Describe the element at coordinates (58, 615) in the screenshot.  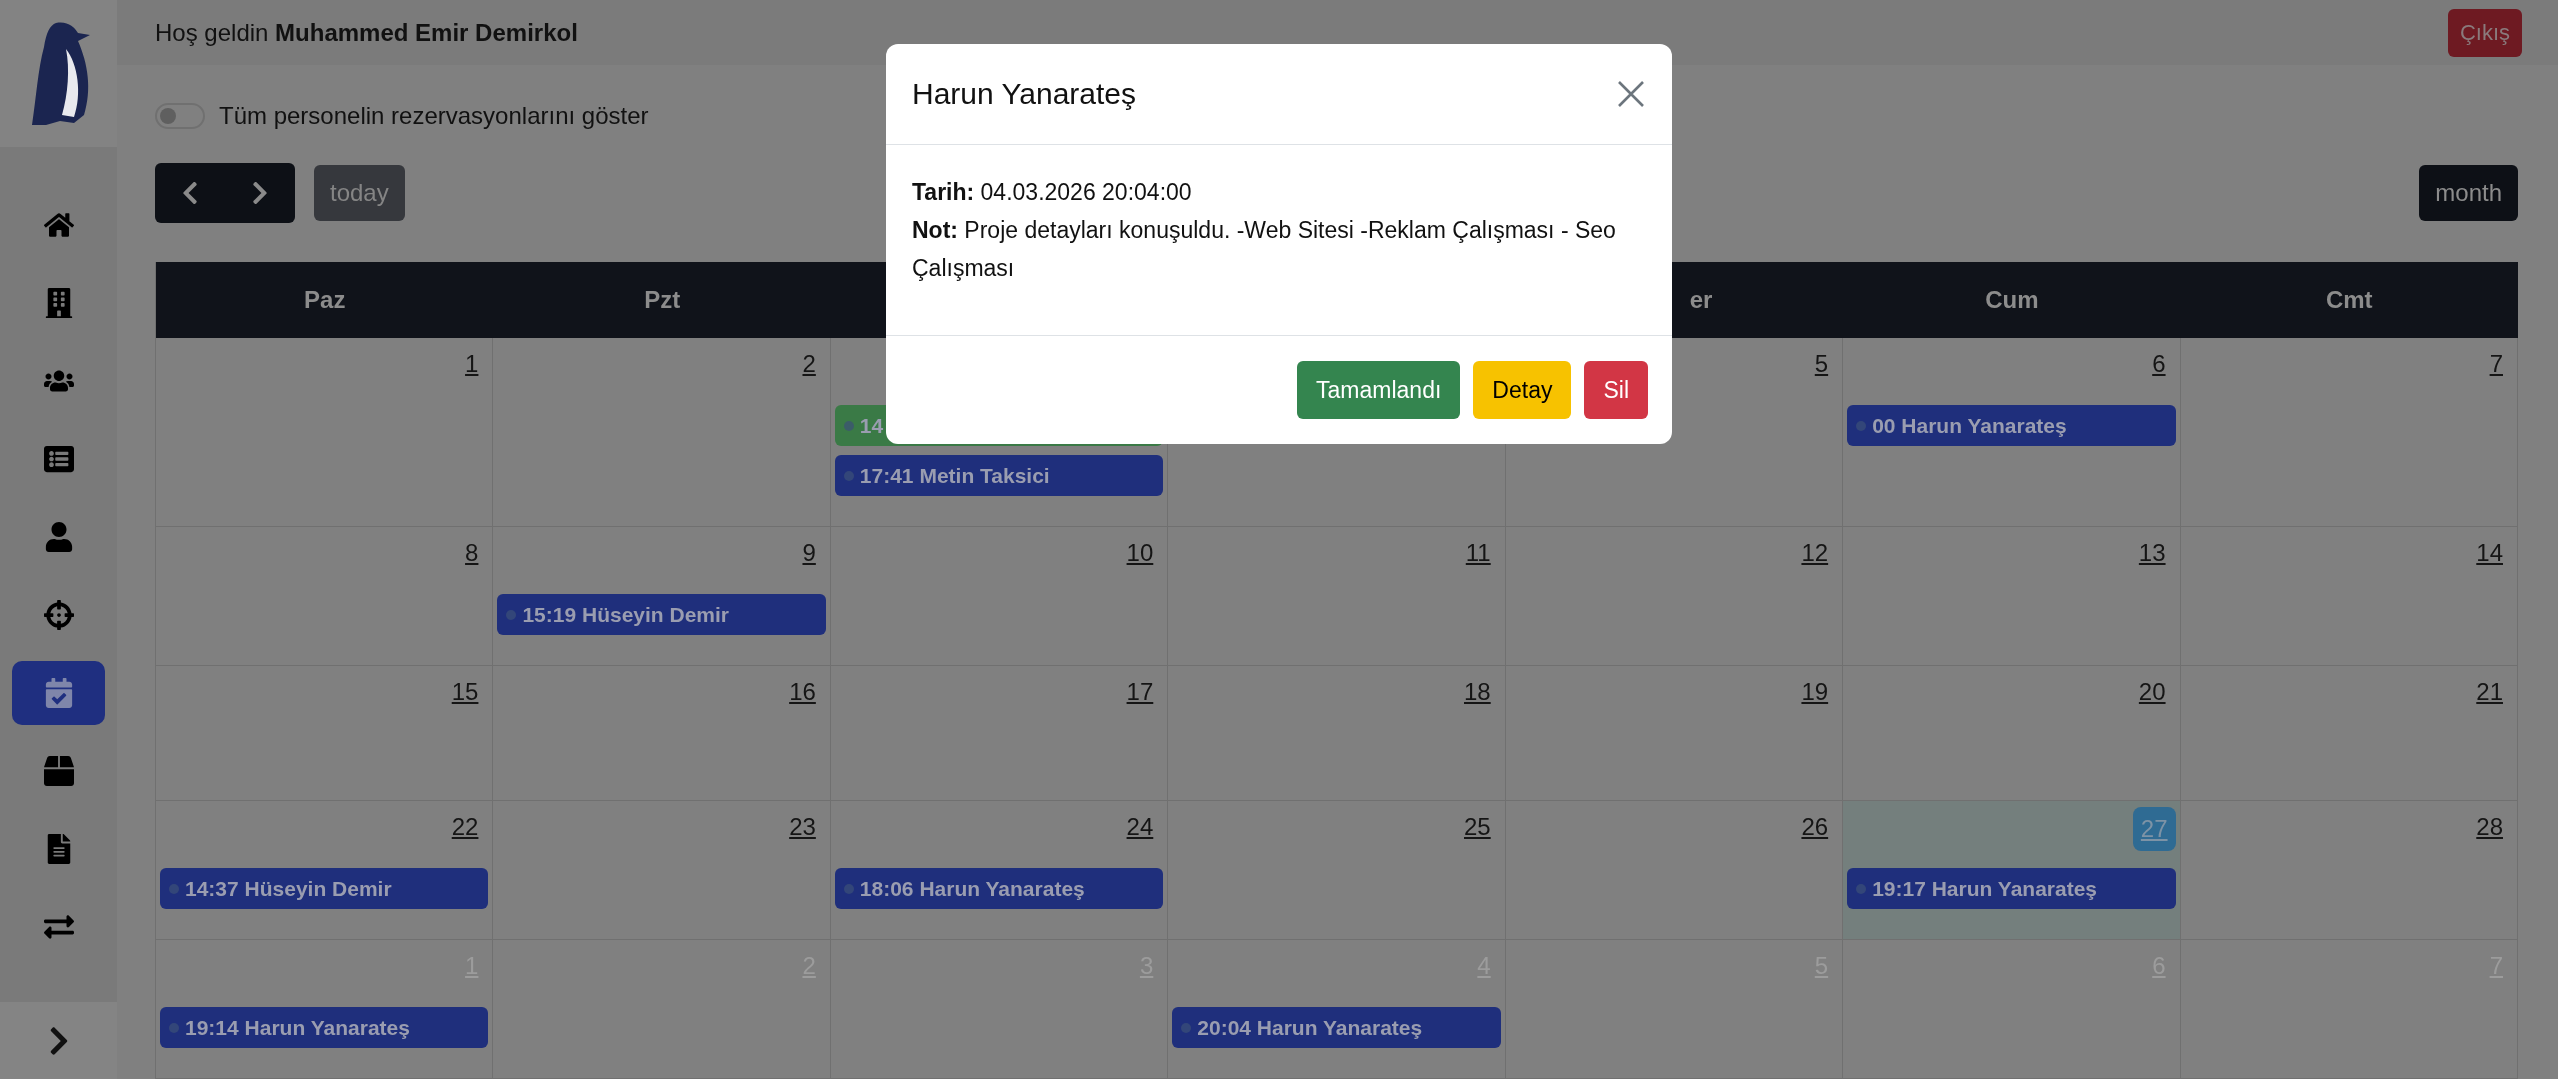
I see `crosshair-icon` at that location.